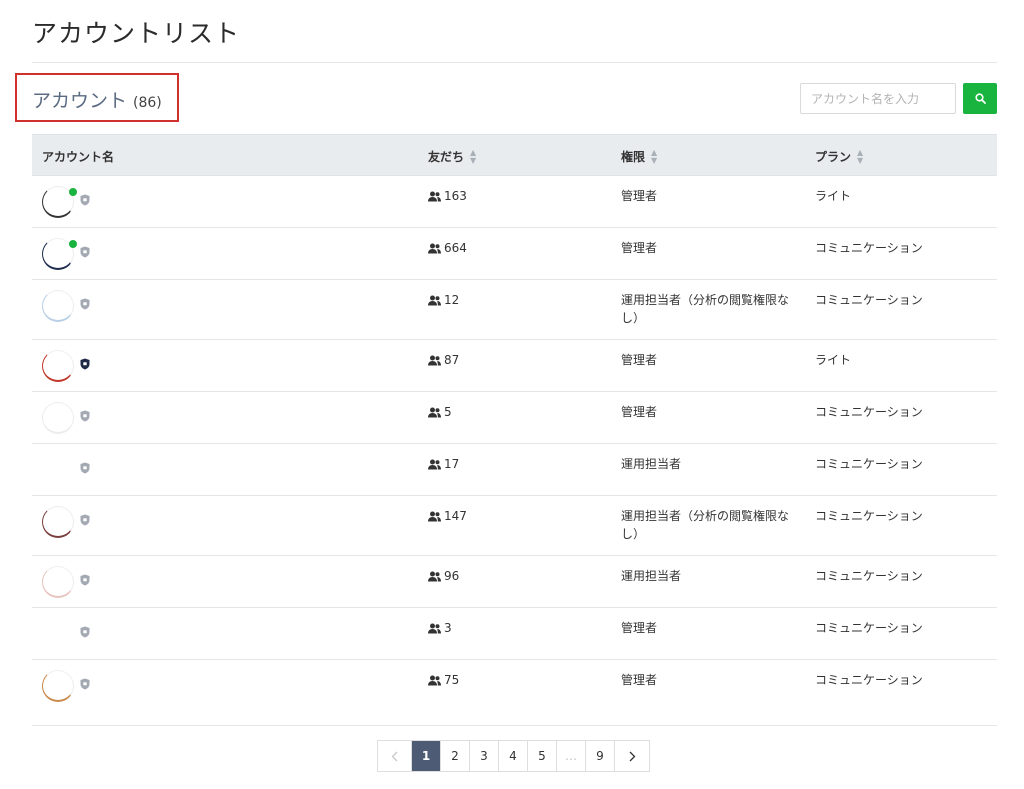 The image size is (1024, 789). What do you see at coordinates (639, 156) in the screenshot?
I see `column-header-role: 権限 ▲ ▼` at bounding box center [639, 156].